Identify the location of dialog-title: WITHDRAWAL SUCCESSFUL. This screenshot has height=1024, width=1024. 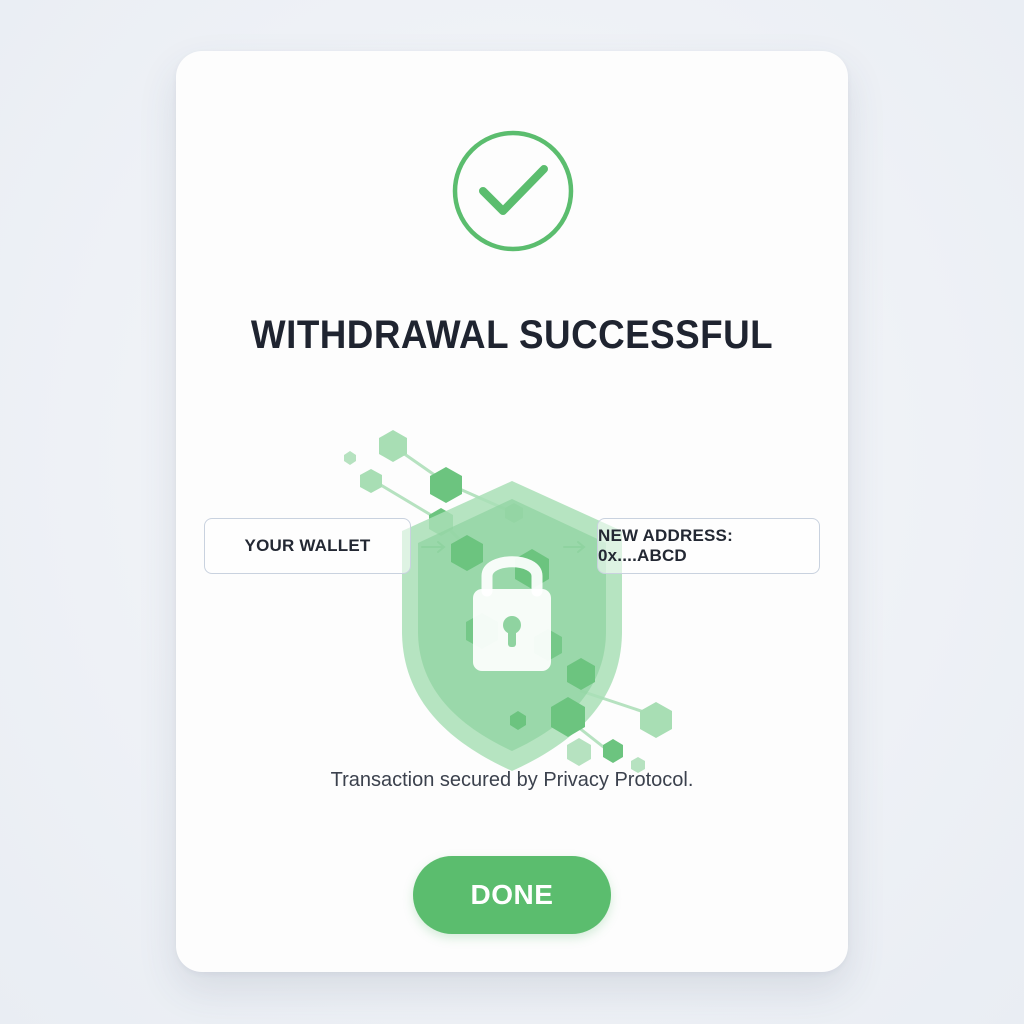
(512, 335).